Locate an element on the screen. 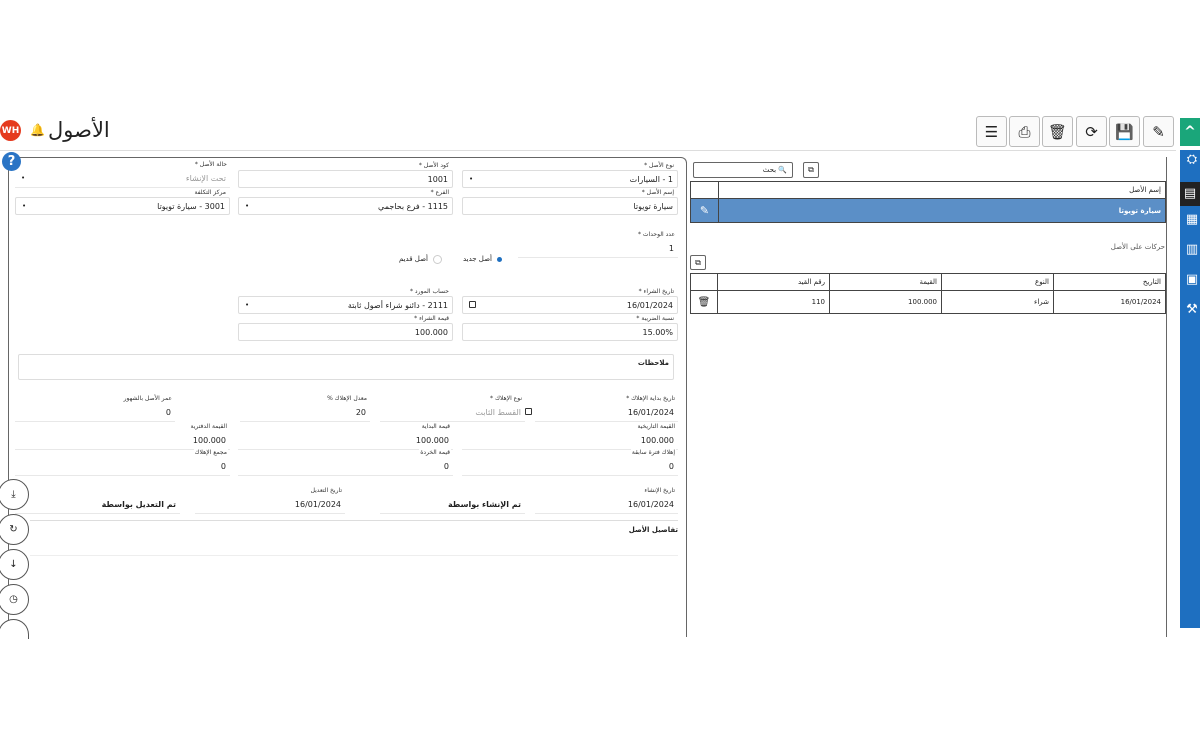 Image resolution: width=1200 pixels, height=741 pixels. refresh-button: ⟳ is located at coordinates (1091, 131).